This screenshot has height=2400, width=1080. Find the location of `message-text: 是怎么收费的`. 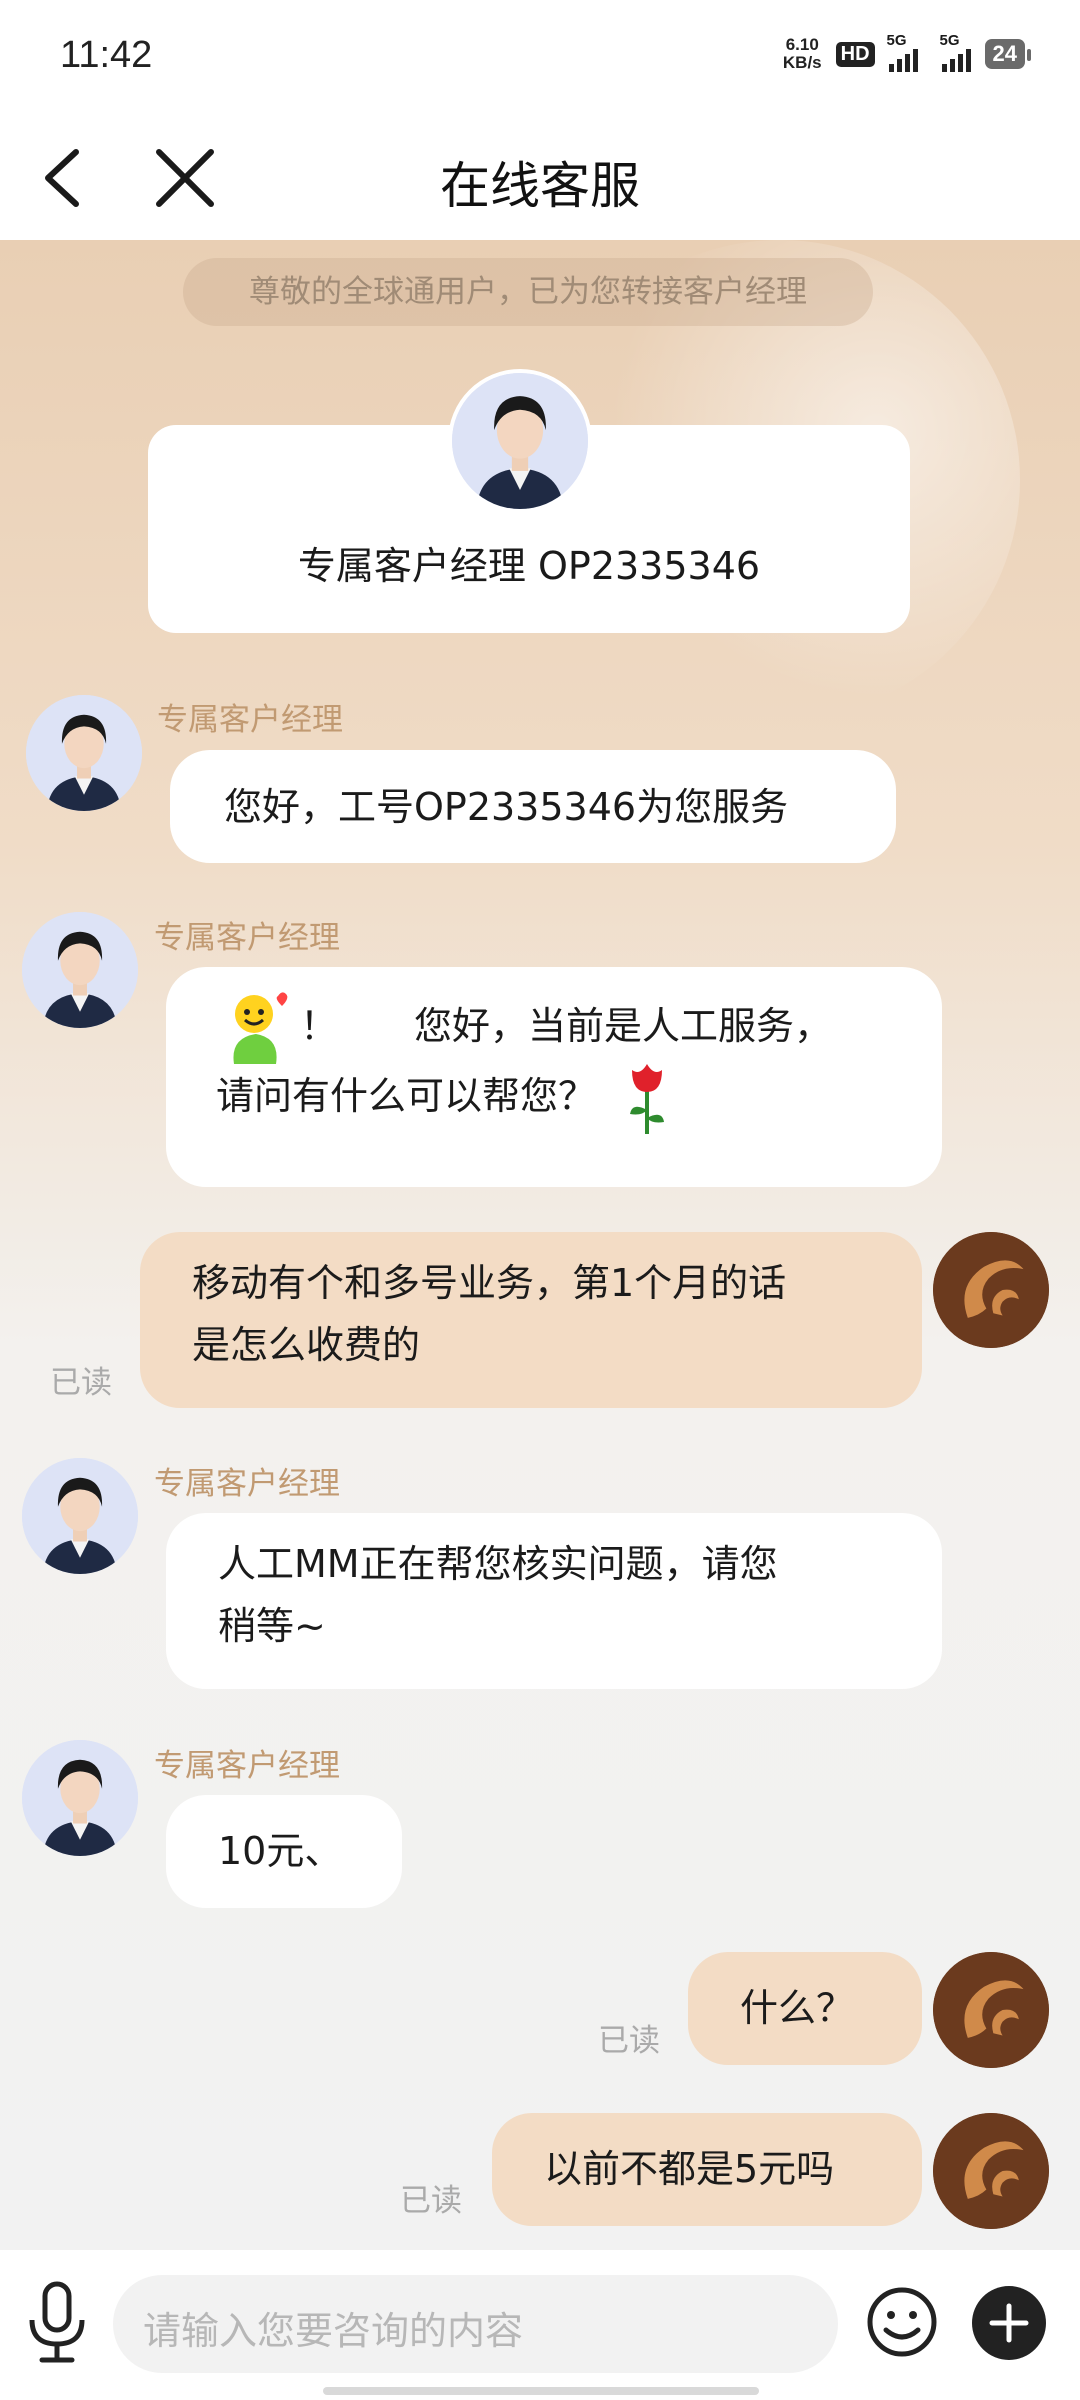

message-text: 是怎么收费的 is located at coordinates (306, 1345).